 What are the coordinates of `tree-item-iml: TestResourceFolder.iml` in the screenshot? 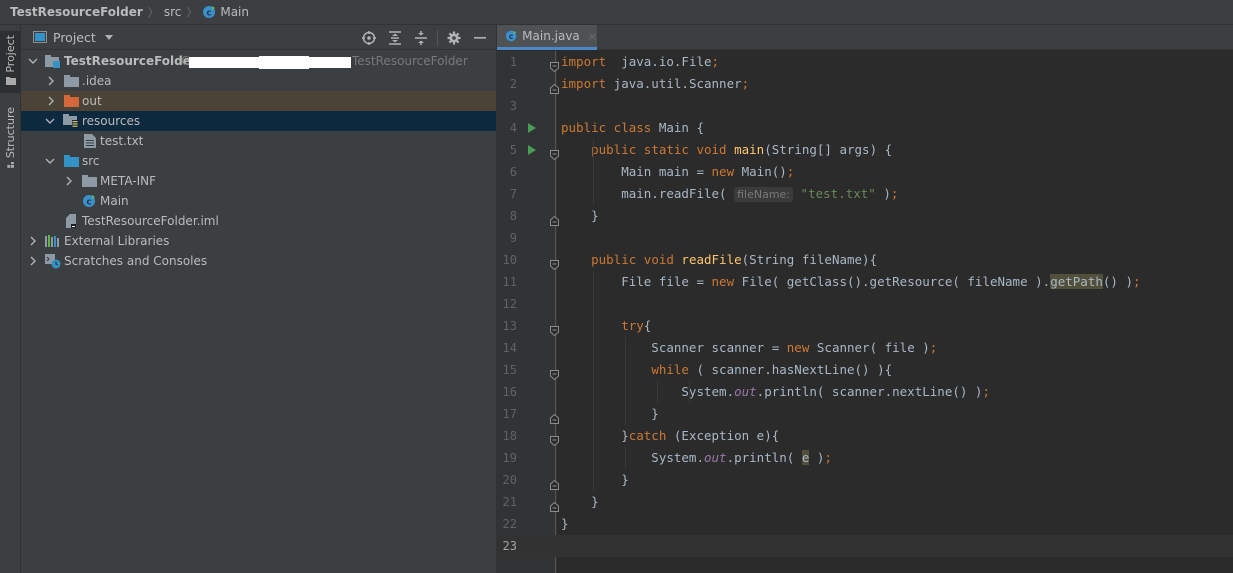 It's located at (258, 221).